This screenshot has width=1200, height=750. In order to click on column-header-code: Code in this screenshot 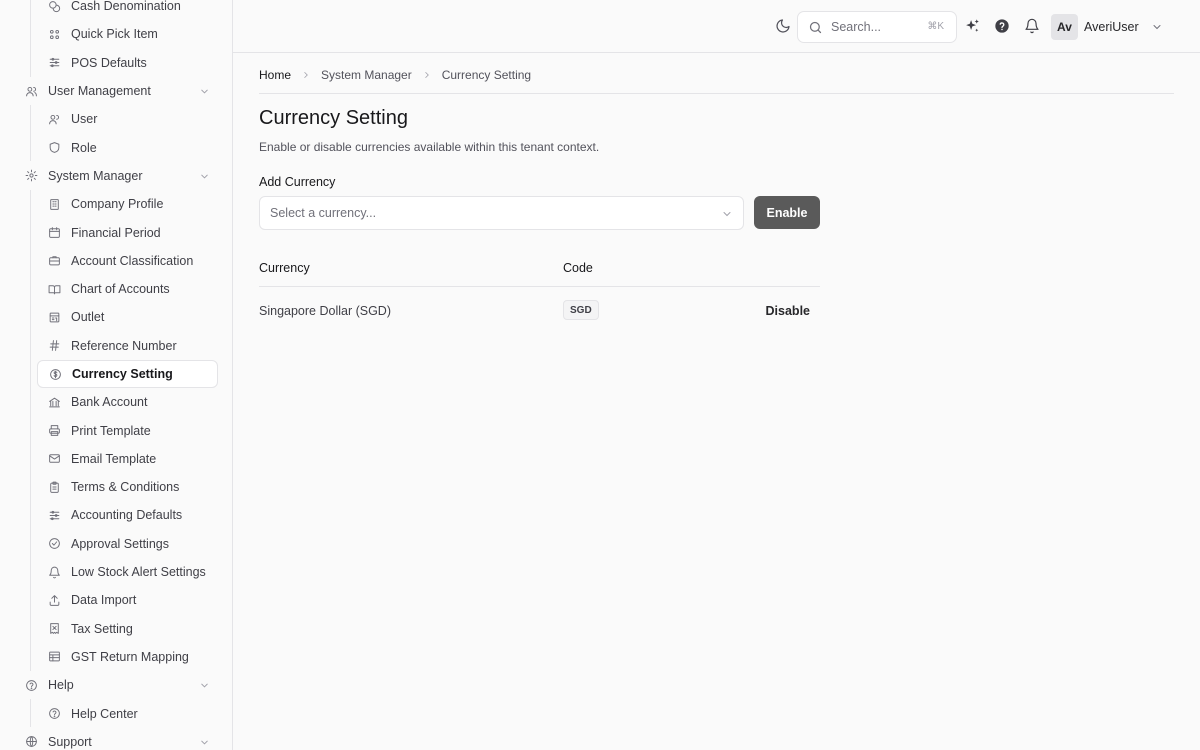, I will do `click(578, 268)`.